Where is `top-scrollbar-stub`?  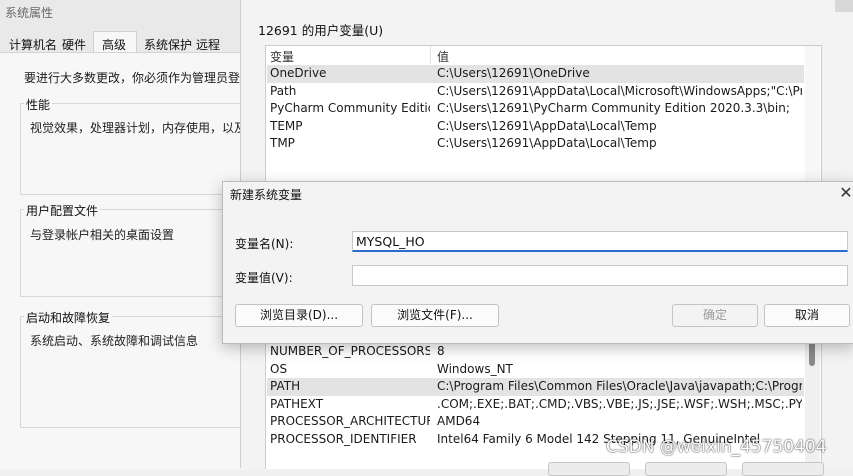 top-scrollbar-stub is located at coordinates (844, 6).